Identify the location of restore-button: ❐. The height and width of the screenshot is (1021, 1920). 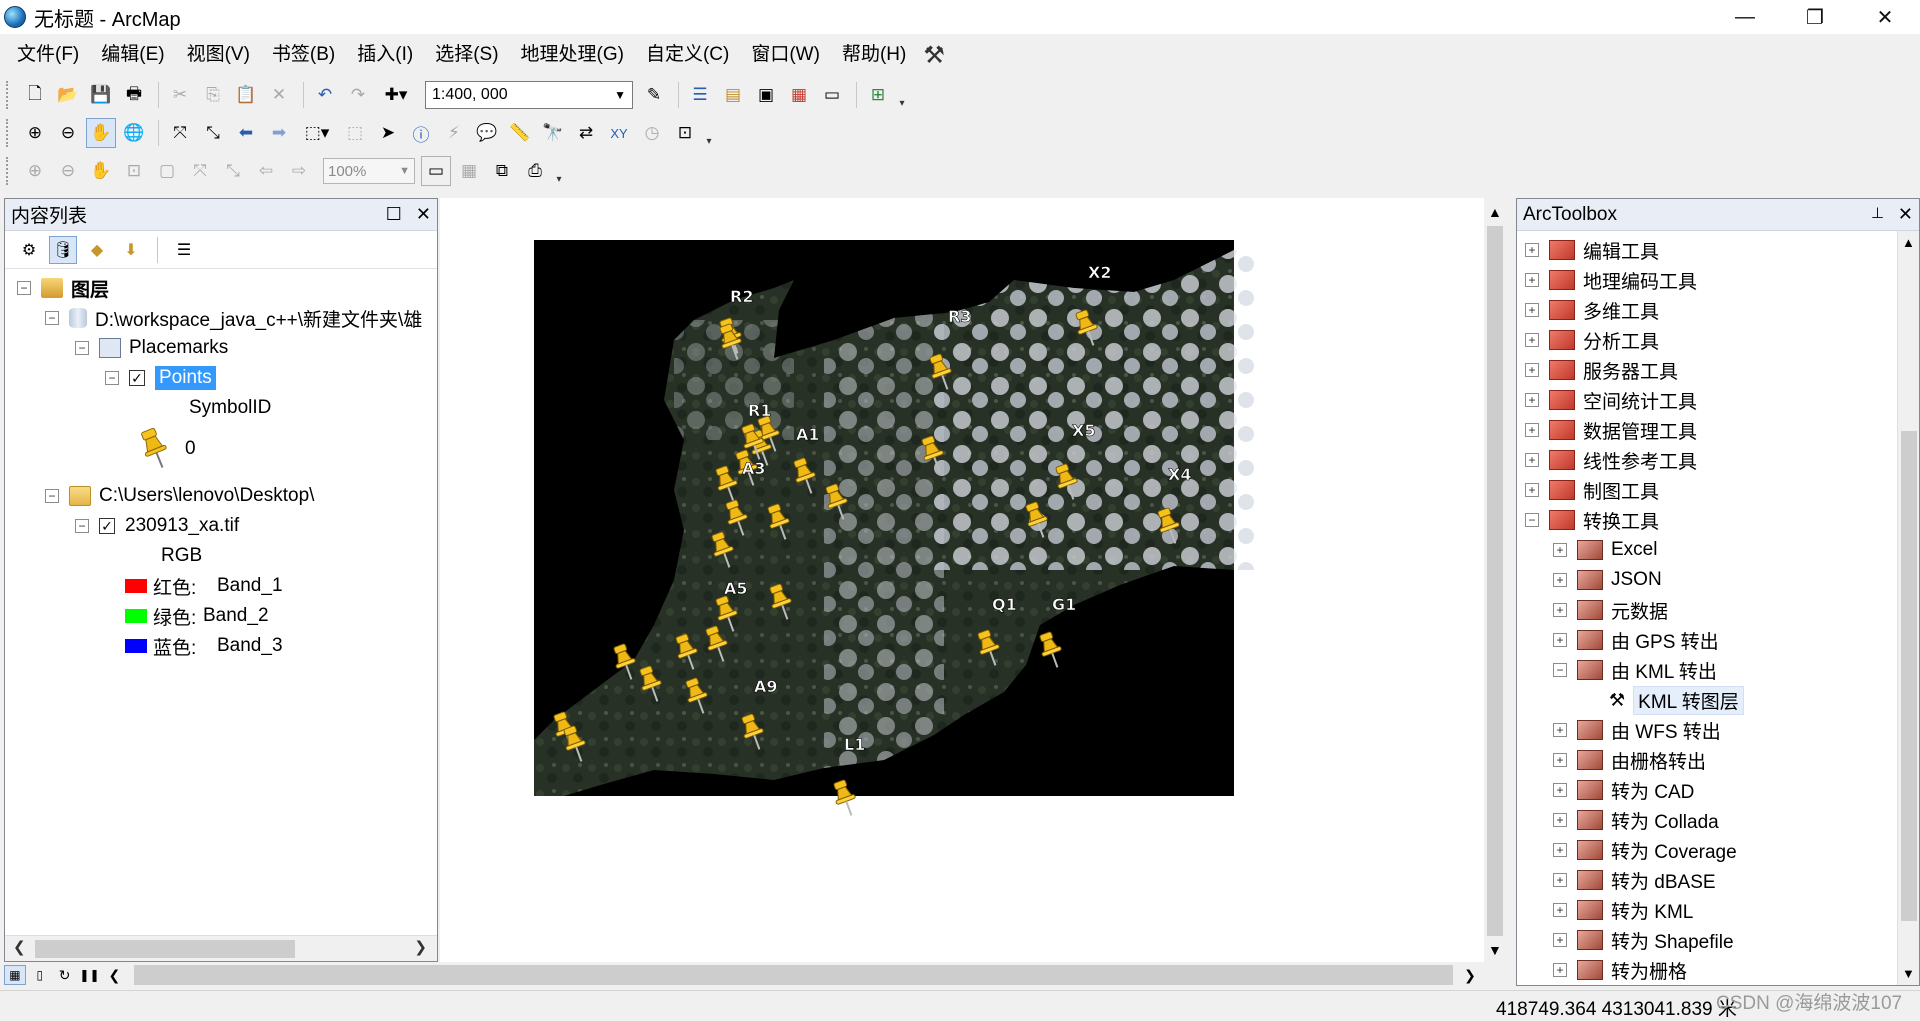
(1815, 17).